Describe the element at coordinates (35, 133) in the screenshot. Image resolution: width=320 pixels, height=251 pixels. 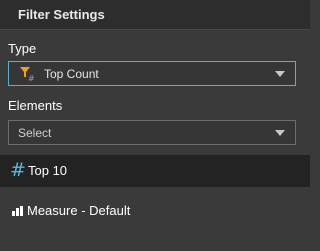
I see `elements-placeholder: Select` at that location.